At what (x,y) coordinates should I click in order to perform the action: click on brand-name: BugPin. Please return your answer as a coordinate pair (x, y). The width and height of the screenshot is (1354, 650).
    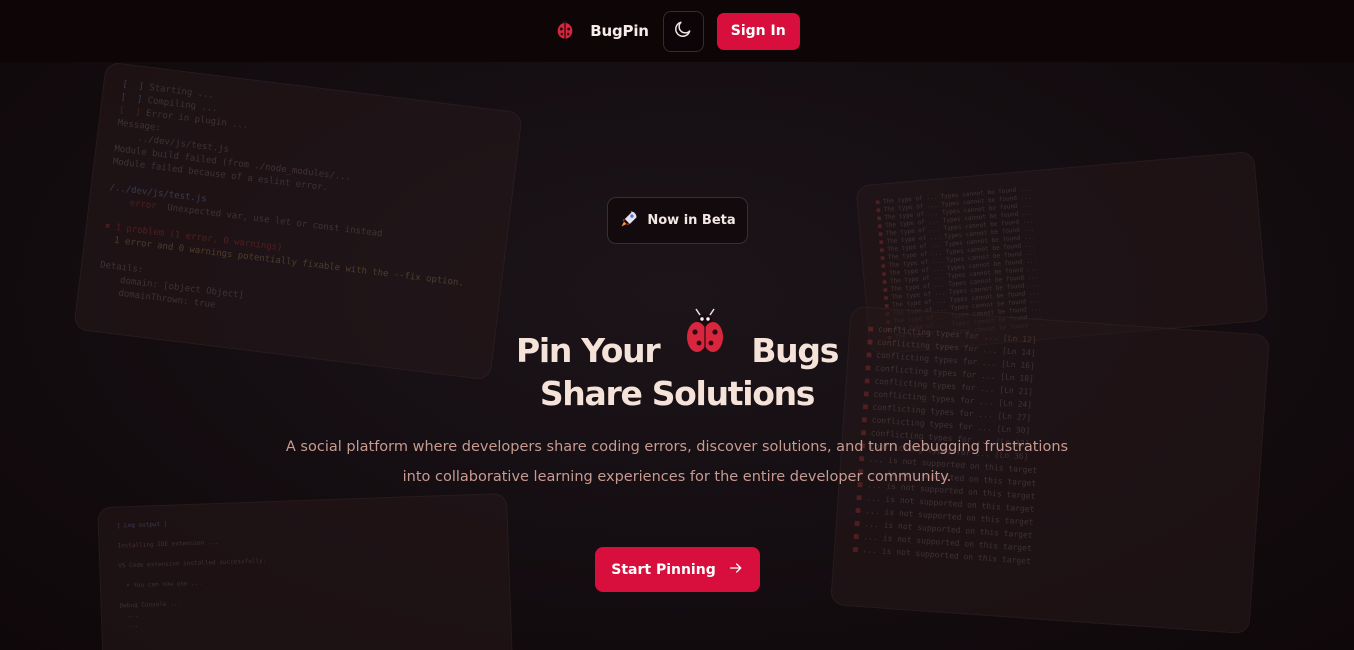
    Looking at the image, I should click on (619, 31).